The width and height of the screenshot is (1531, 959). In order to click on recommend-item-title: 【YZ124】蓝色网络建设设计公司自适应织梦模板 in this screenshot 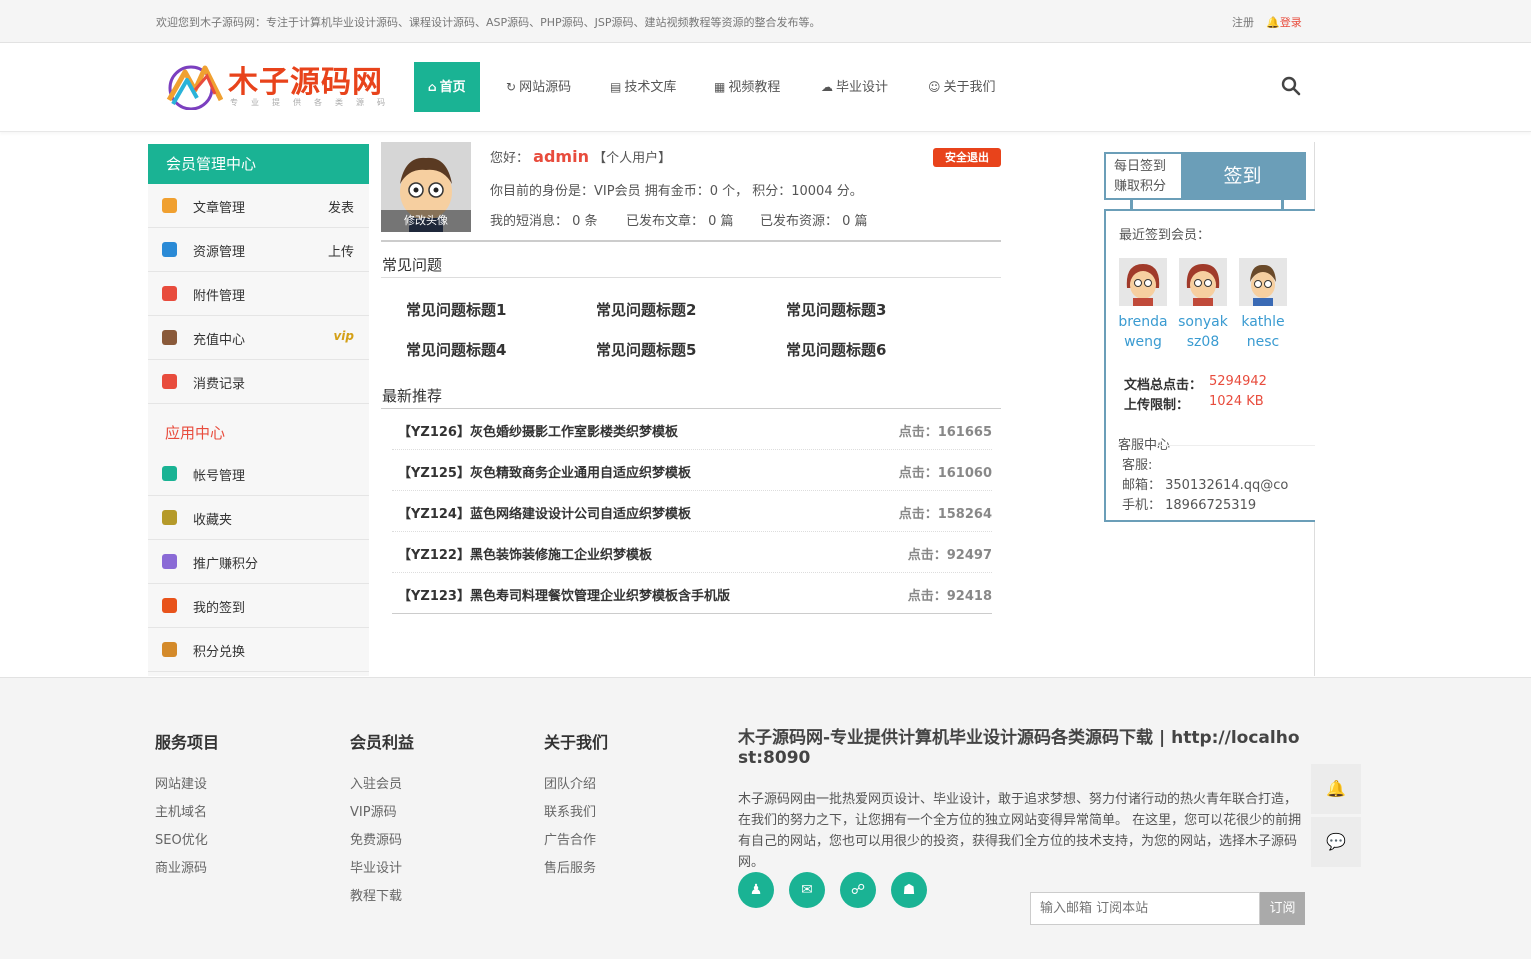, I will do `click(544, 512)`.